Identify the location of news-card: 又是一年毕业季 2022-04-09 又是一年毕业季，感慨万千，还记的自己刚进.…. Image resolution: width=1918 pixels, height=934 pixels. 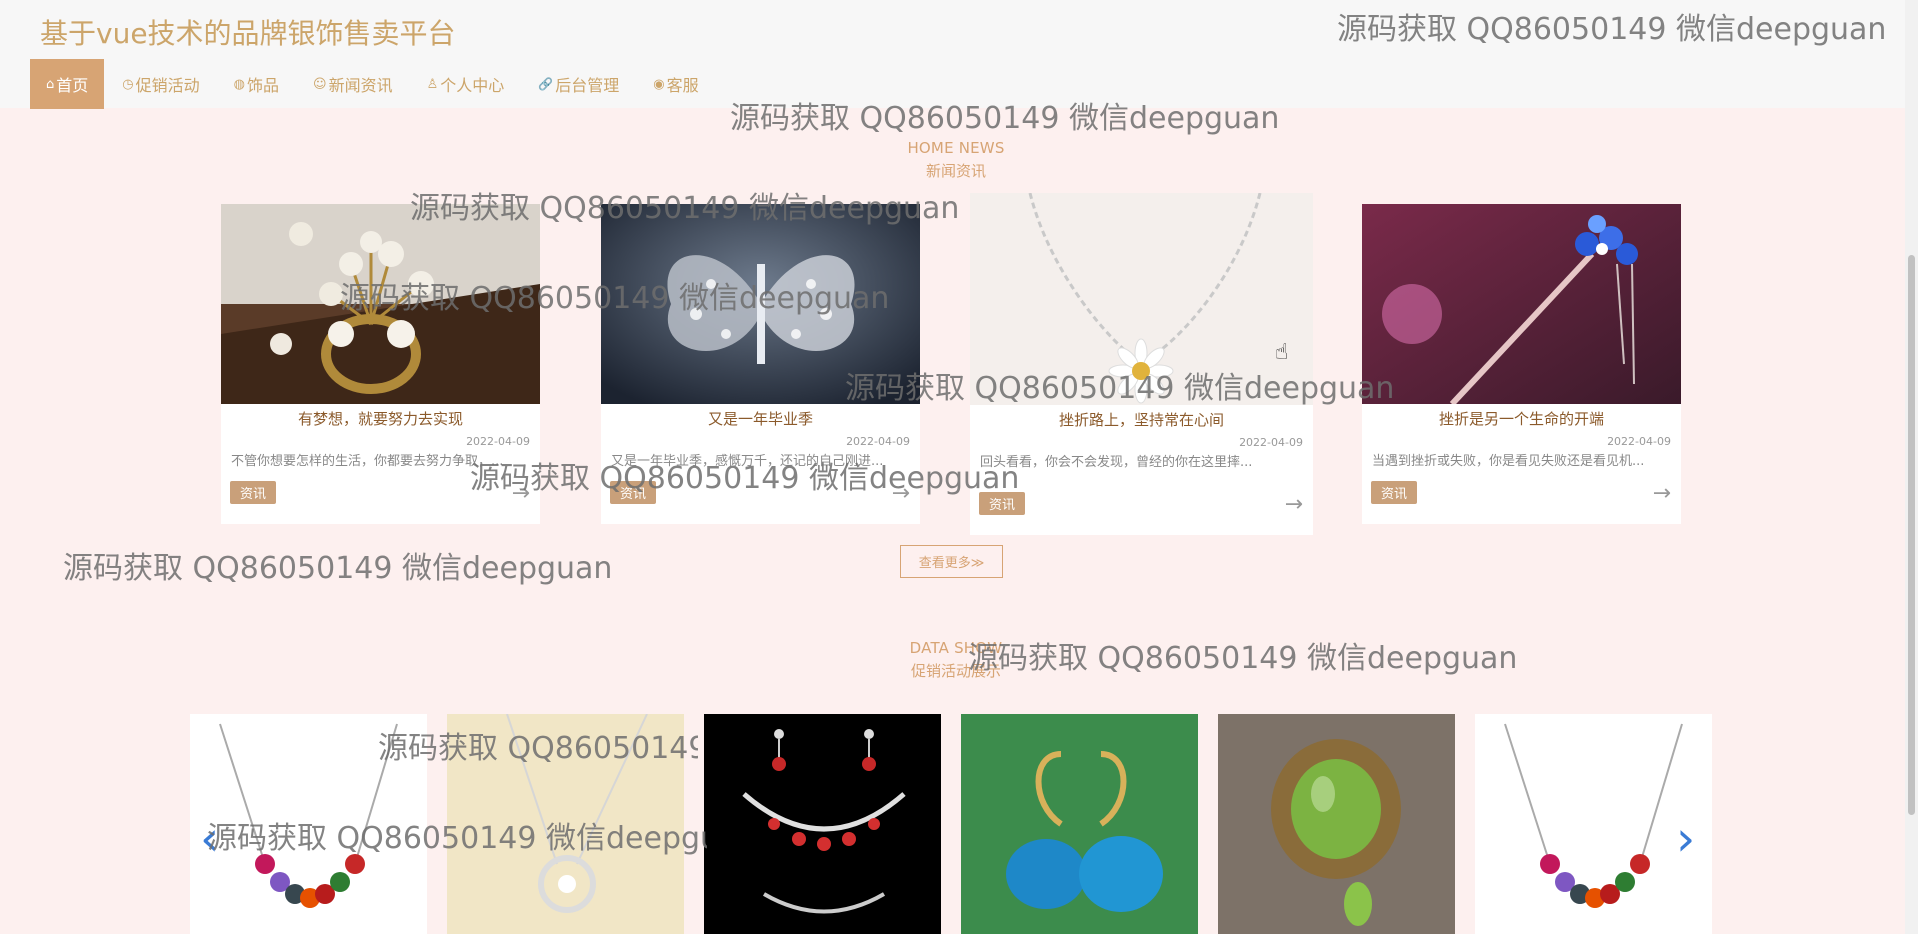
(760, 364).